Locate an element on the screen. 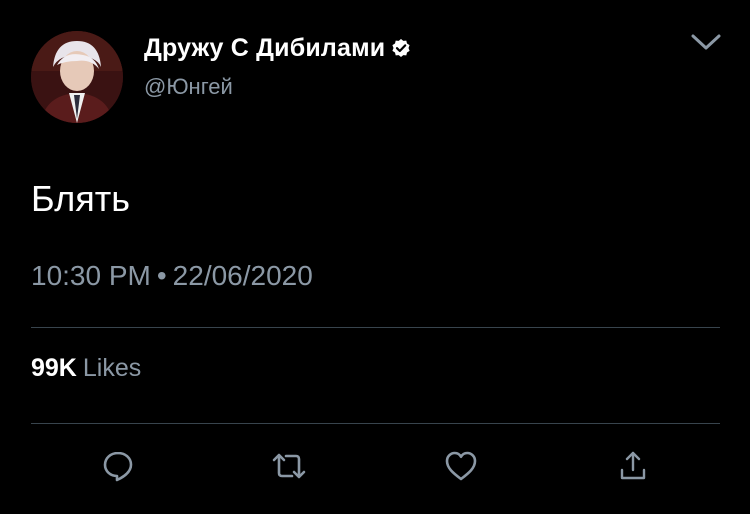 The image size is (750, 514). reply-icon is located at coordinates (118, 468).